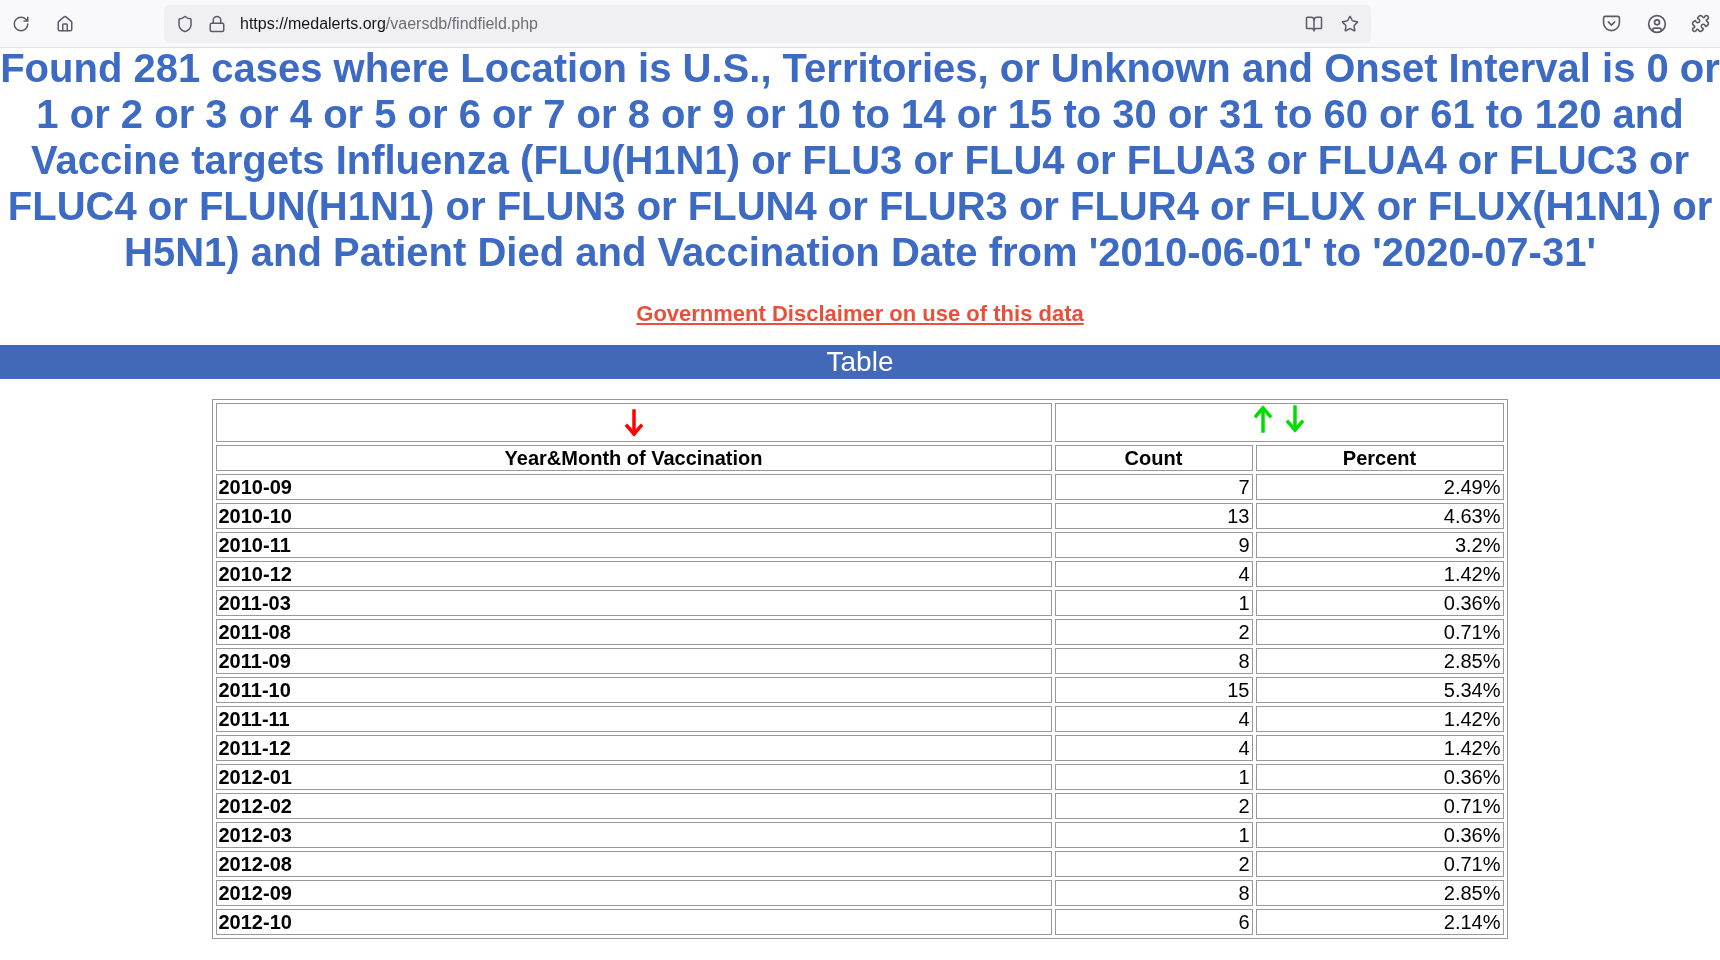 This screenshot has height=960, width=1720. I want to click on table-cell: 7, so click(1153, 487).